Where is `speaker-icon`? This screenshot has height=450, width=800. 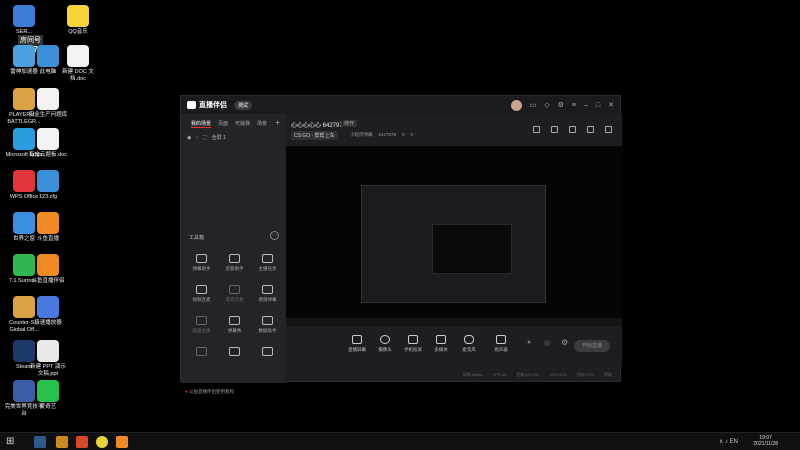 speaker-icon is located at coordinates (501, 339).